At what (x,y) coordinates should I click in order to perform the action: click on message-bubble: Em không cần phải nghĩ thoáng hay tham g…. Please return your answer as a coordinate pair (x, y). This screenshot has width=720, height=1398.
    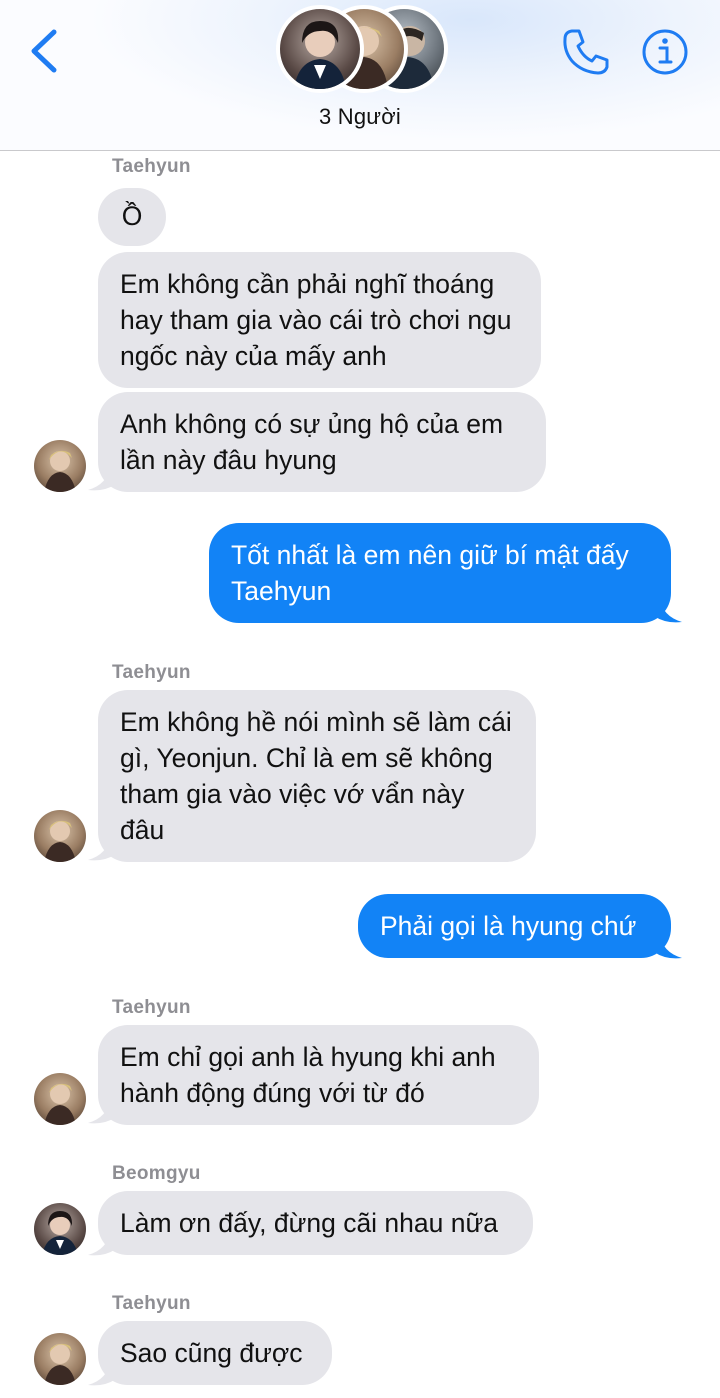
    Looking at the image, I should click on (319, 320).